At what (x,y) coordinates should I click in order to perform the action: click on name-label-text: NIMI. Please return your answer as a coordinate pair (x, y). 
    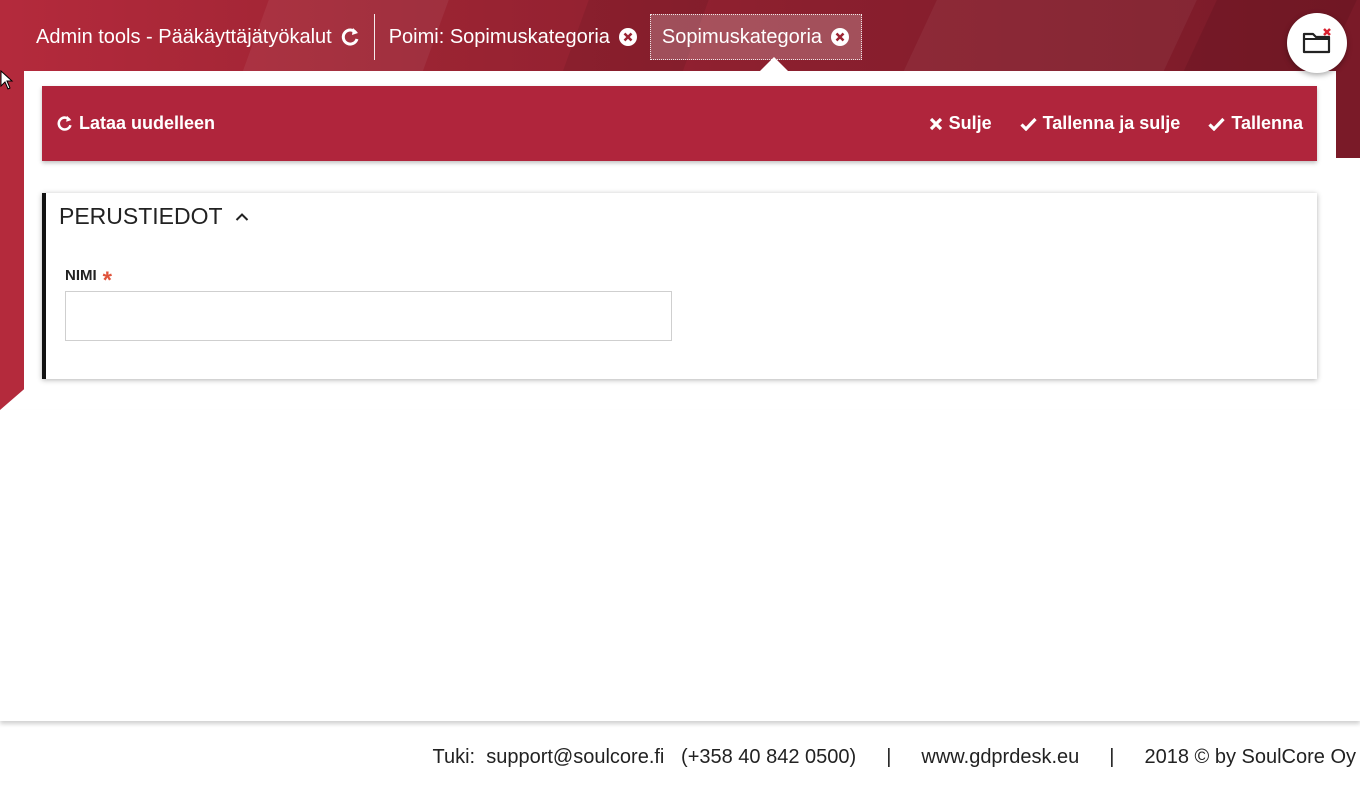
    Looking at the image, I should click on (81, 275).